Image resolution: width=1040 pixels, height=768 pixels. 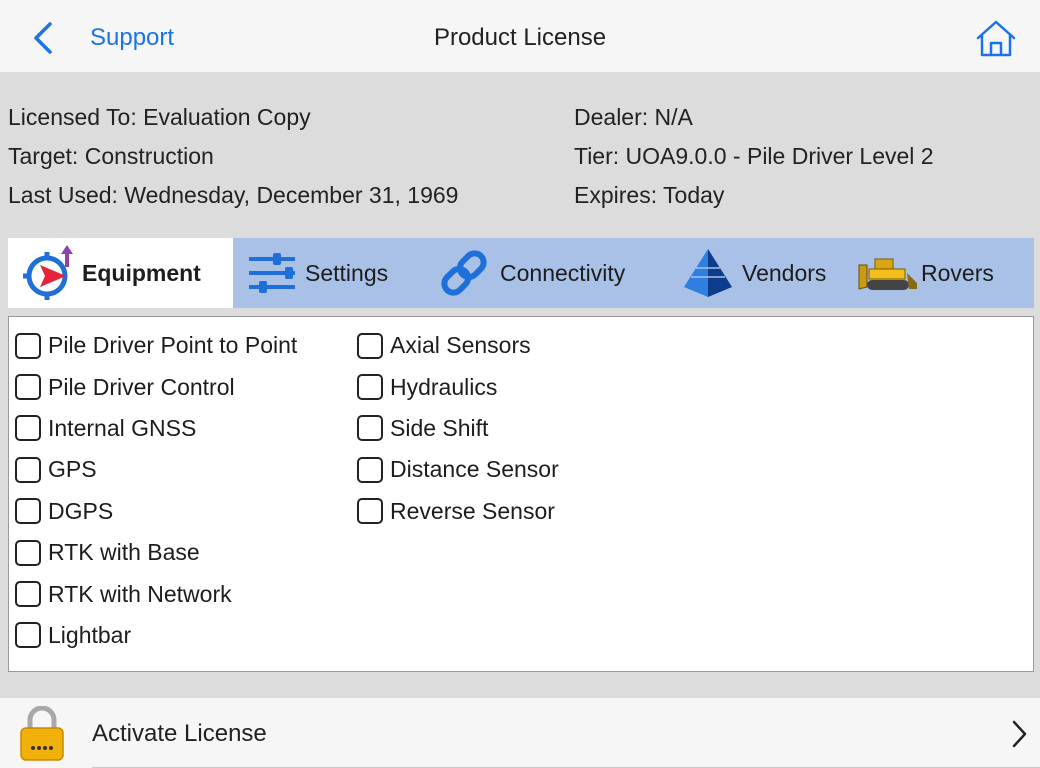 I want to click on checkbox-rtk-with-network: RTK with Network, so click(x=156, y=593).